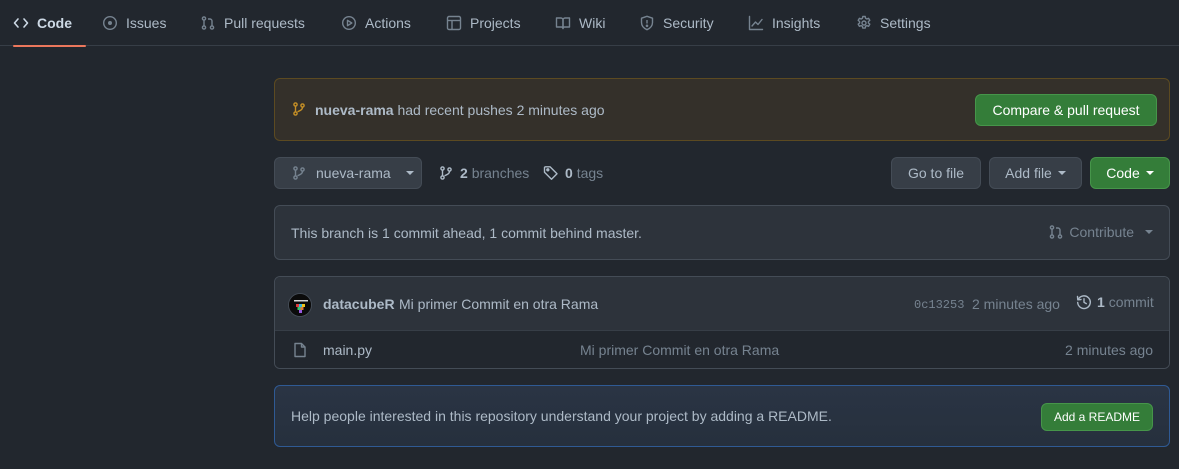 The height and width of the screenshot is (469, 1179). I want to click on table-icon, so click(454, 23).